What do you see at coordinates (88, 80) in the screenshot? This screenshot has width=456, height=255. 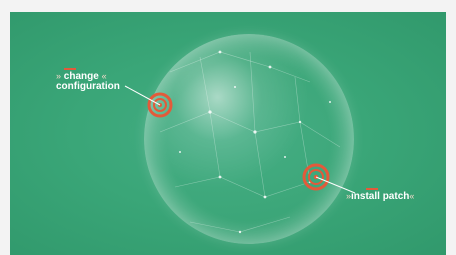 I see `callout-change-configuration: » change « configuration` at bounding box center [88, 80].